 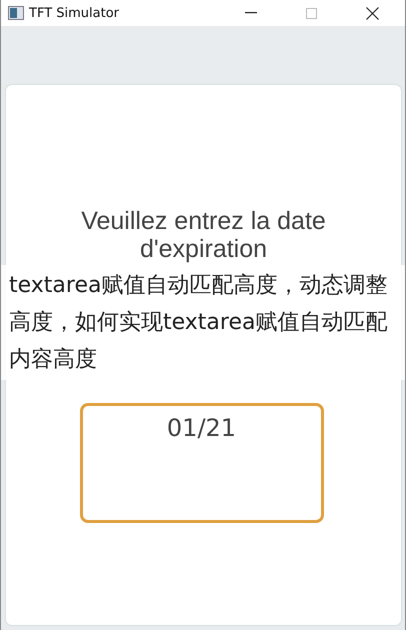 What do you see at coordinates (251, 13) in the screenshot?
I see `minimize-icon` at bounding box center [251, 13].